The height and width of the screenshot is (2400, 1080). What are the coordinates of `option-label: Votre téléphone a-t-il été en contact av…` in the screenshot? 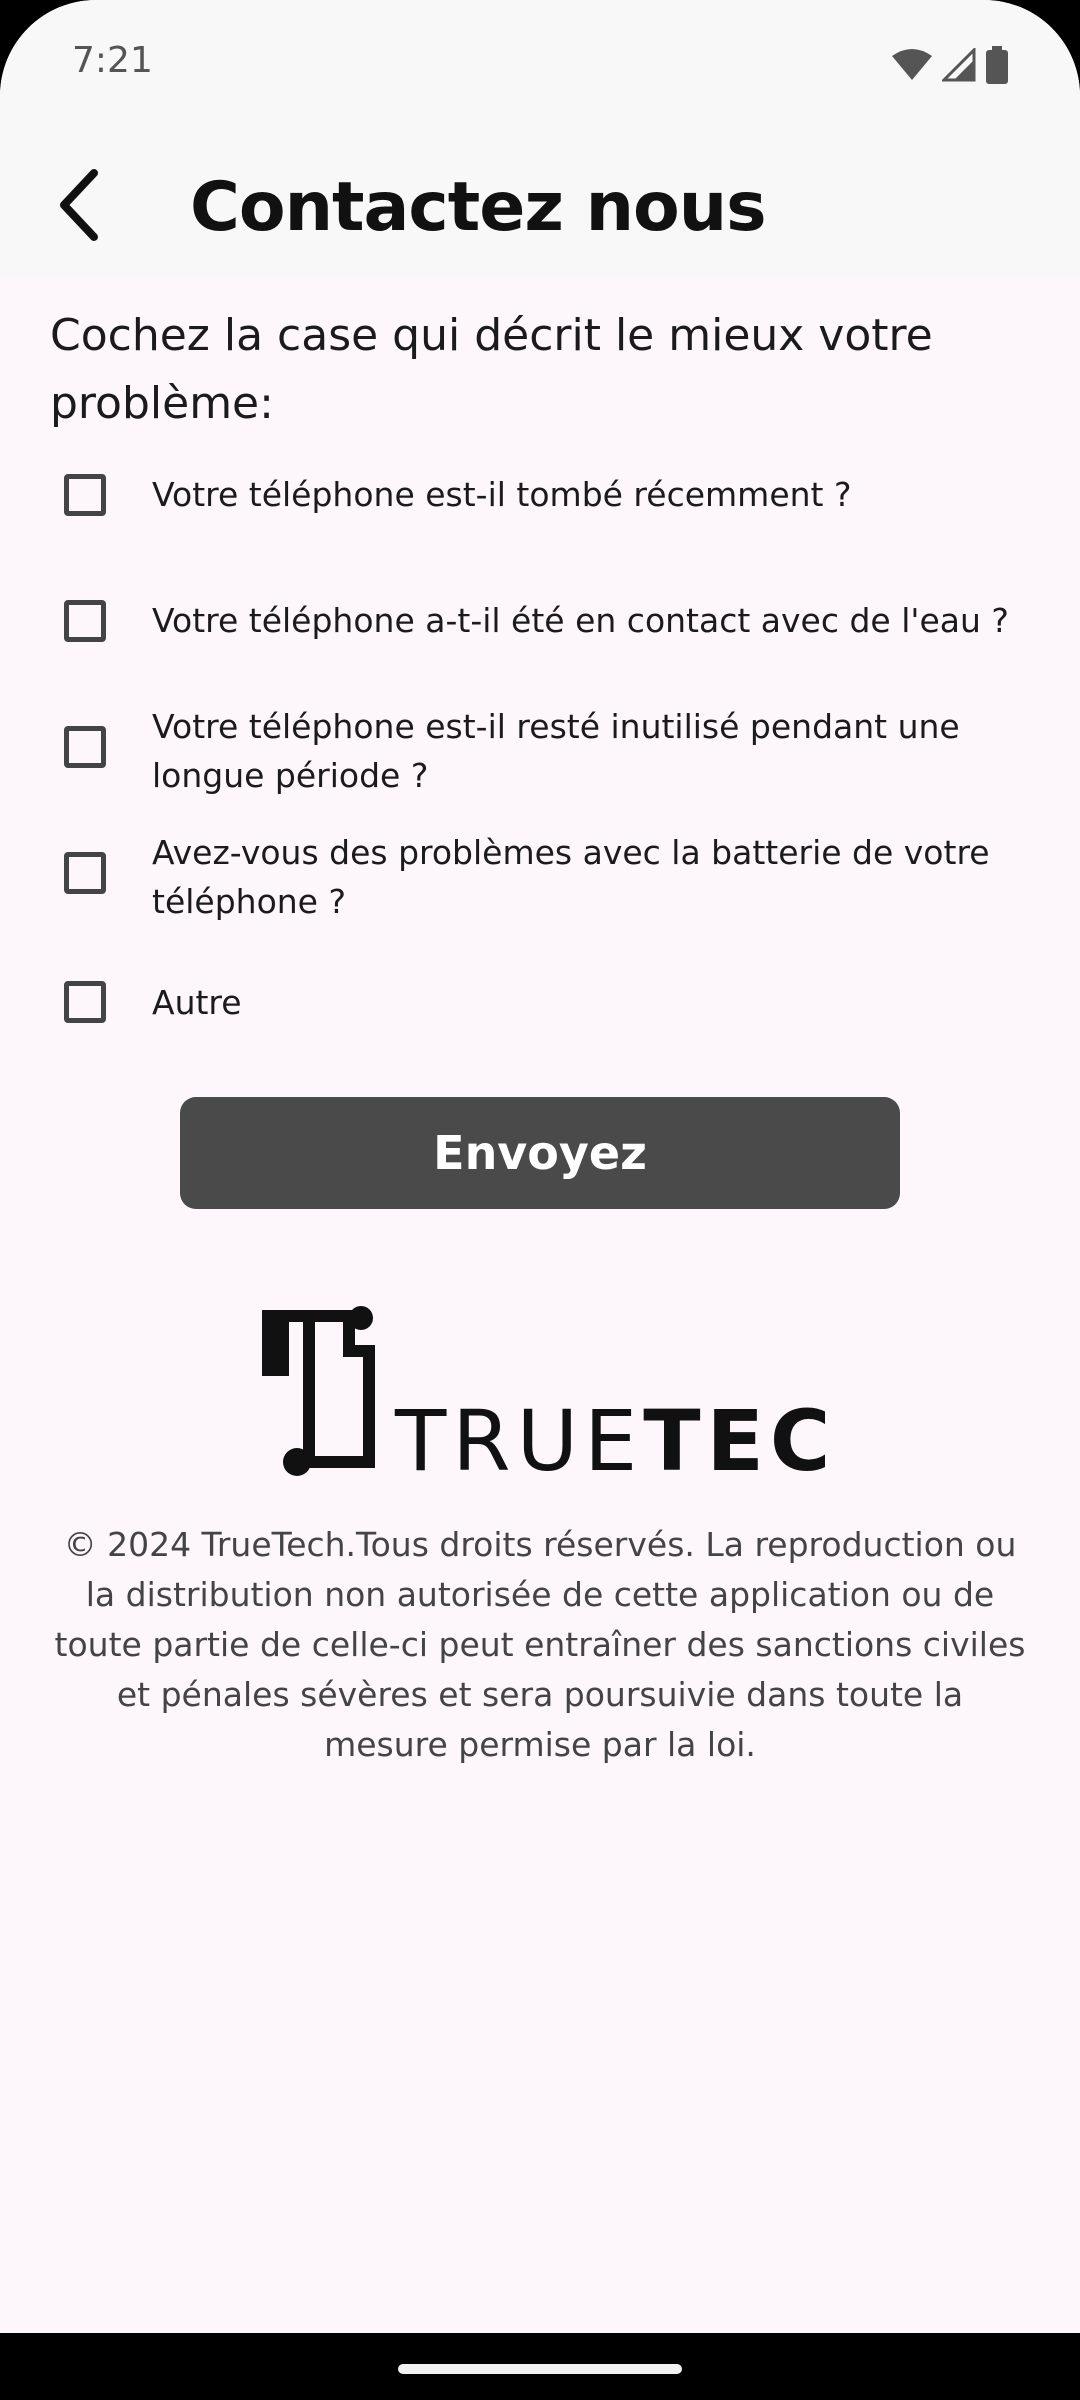 It's located at (580, 620).